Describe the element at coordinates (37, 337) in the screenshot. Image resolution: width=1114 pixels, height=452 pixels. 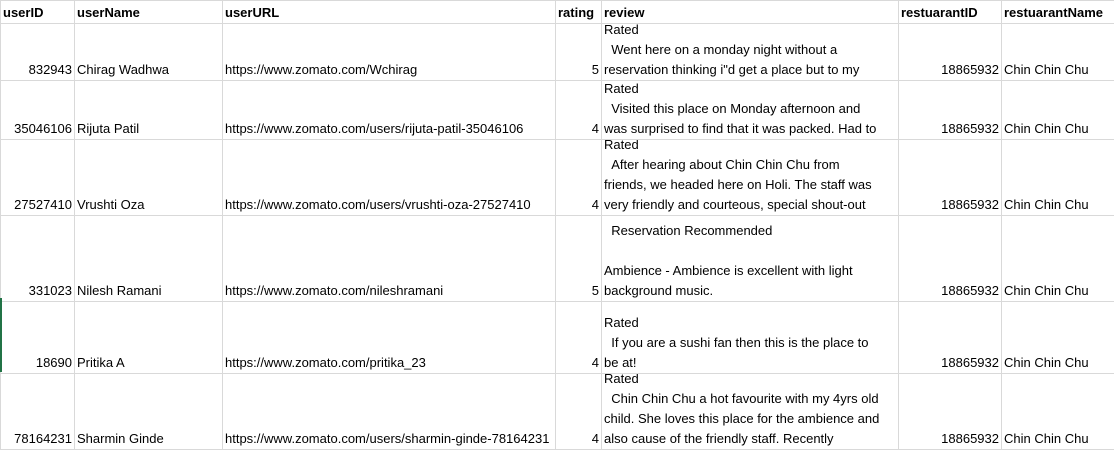
I see `cell-userid: 18690` at that location.